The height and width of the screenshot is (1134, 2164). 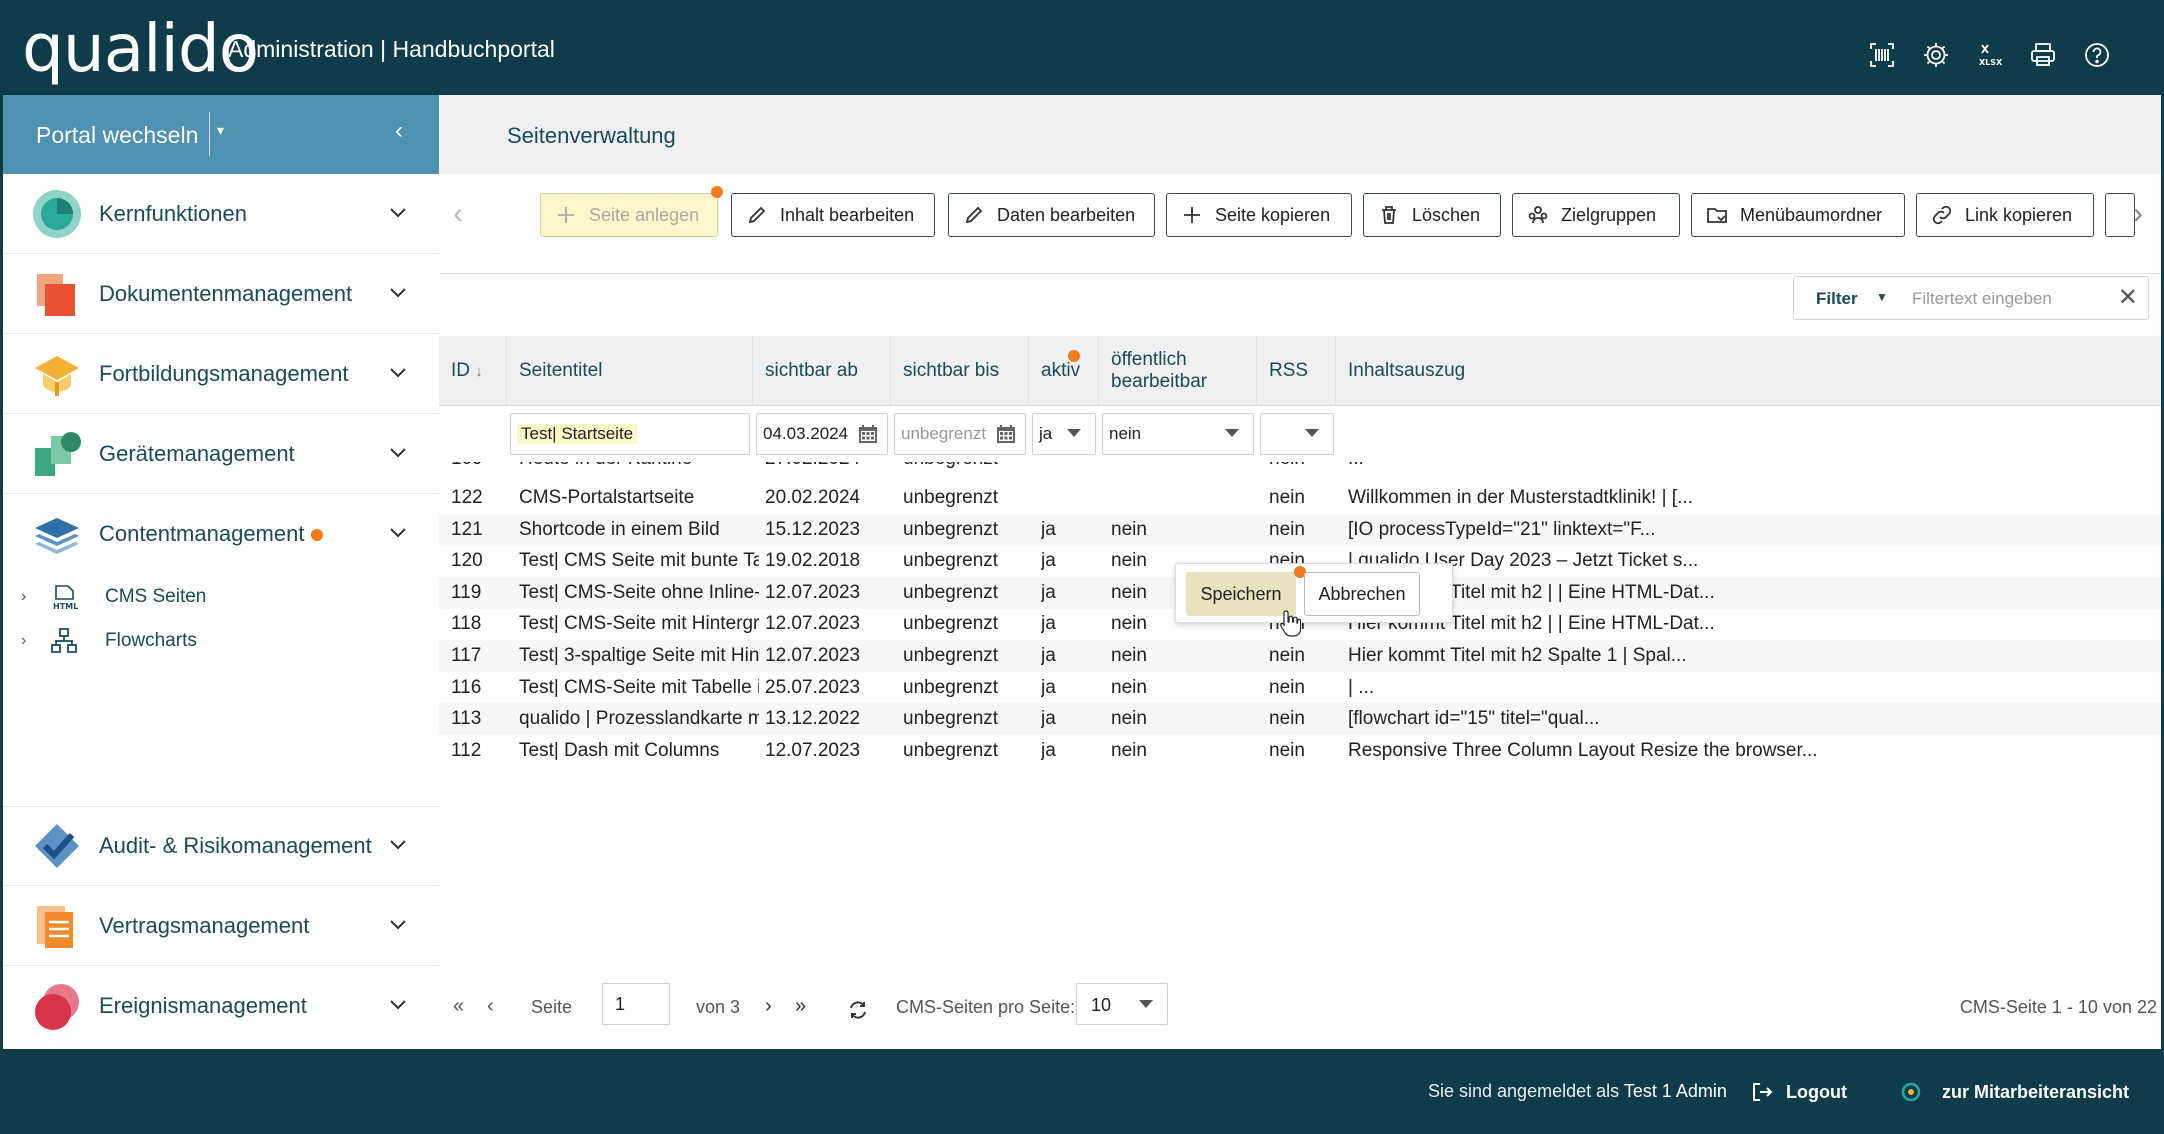 What do you see at coordinates (151, 640) in the screenshot?
I see `sidebar-item-label: Flowcharts` at bounding box center [151, 640].